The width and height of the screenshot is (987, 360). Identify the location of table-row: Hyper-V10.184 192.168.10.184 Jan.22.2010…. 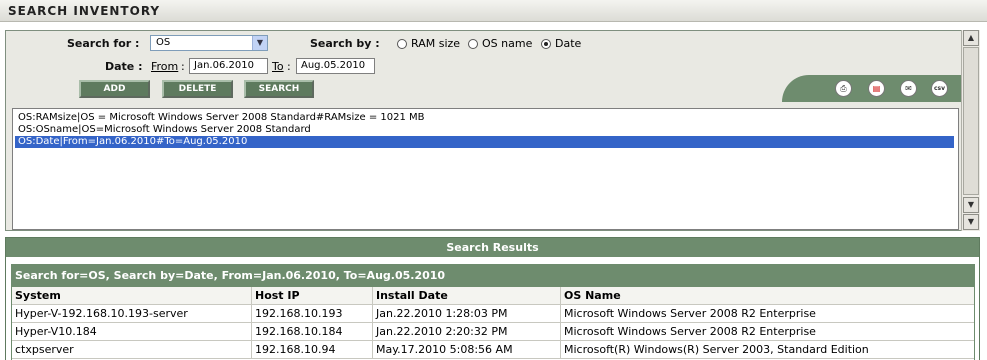
(493, 332).